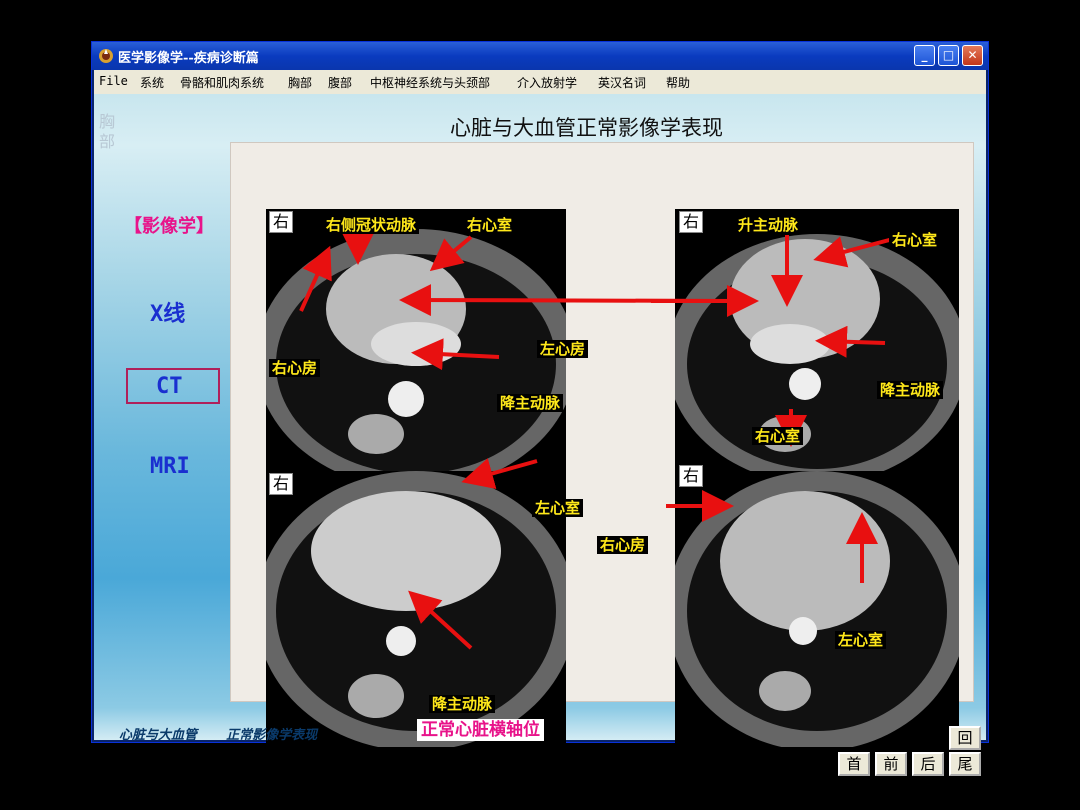 This screenshot has width=1080, height=810. Describe the element at coordinates (170, 466) in the screenshot. I see `link-mri: MRI` at that location.